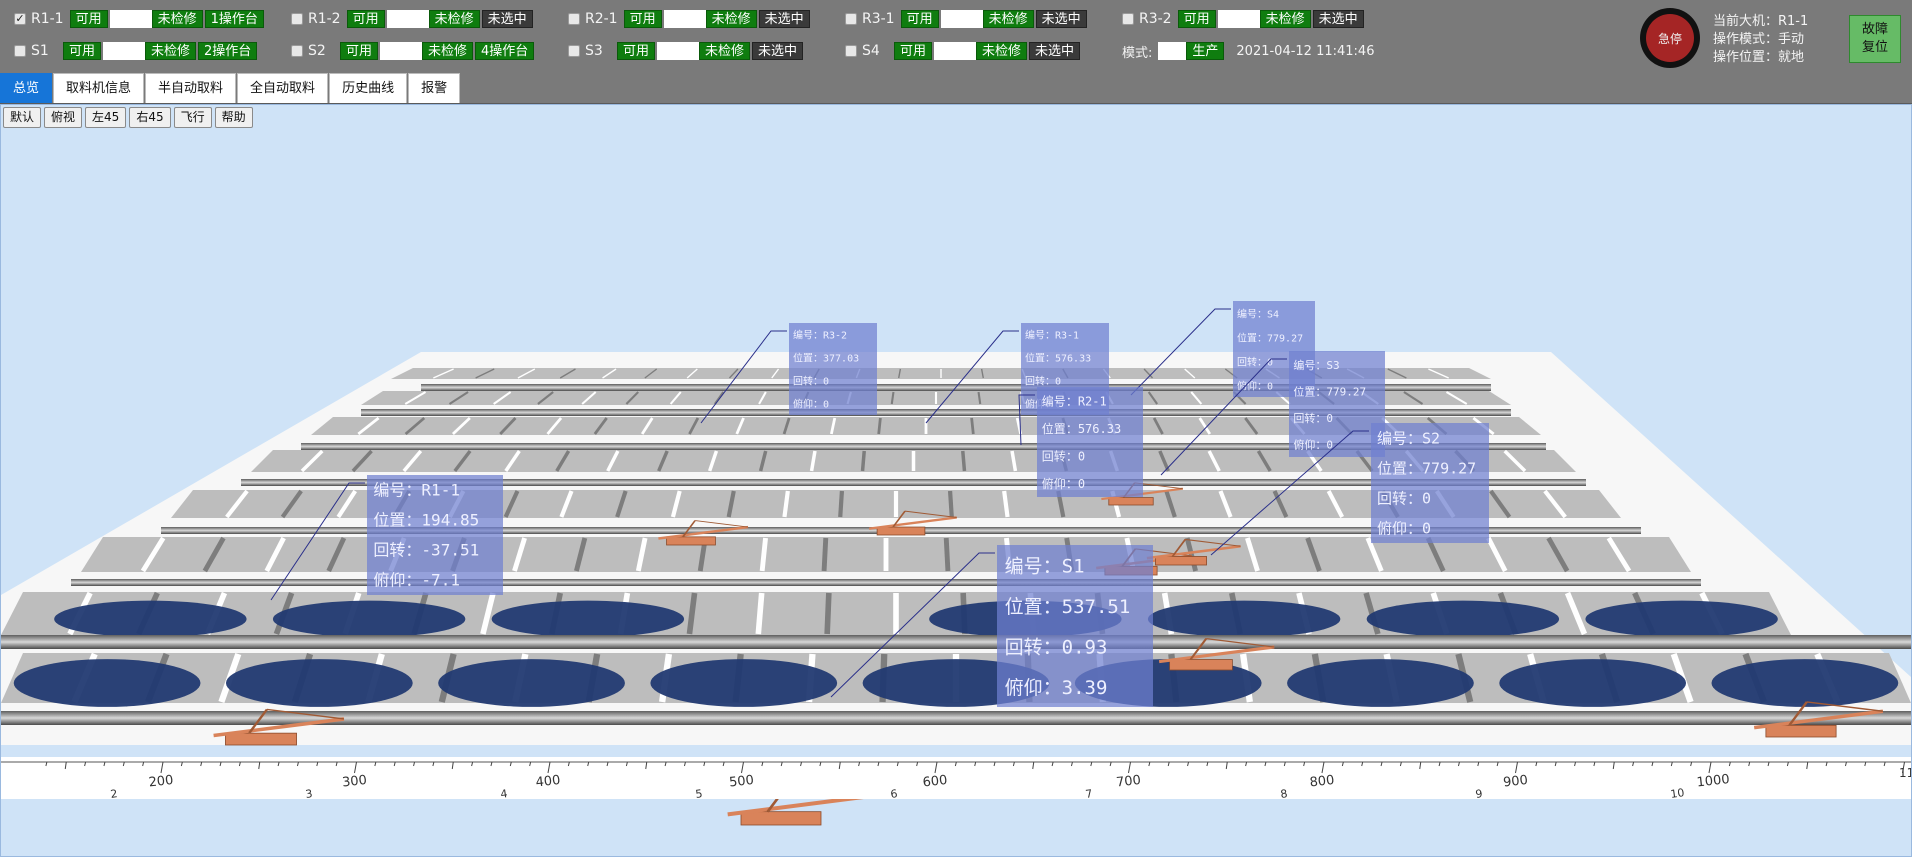 This screenshot has width=1912, height=857. I want to click on tab-1: 取料机信息, so click(99, 88).